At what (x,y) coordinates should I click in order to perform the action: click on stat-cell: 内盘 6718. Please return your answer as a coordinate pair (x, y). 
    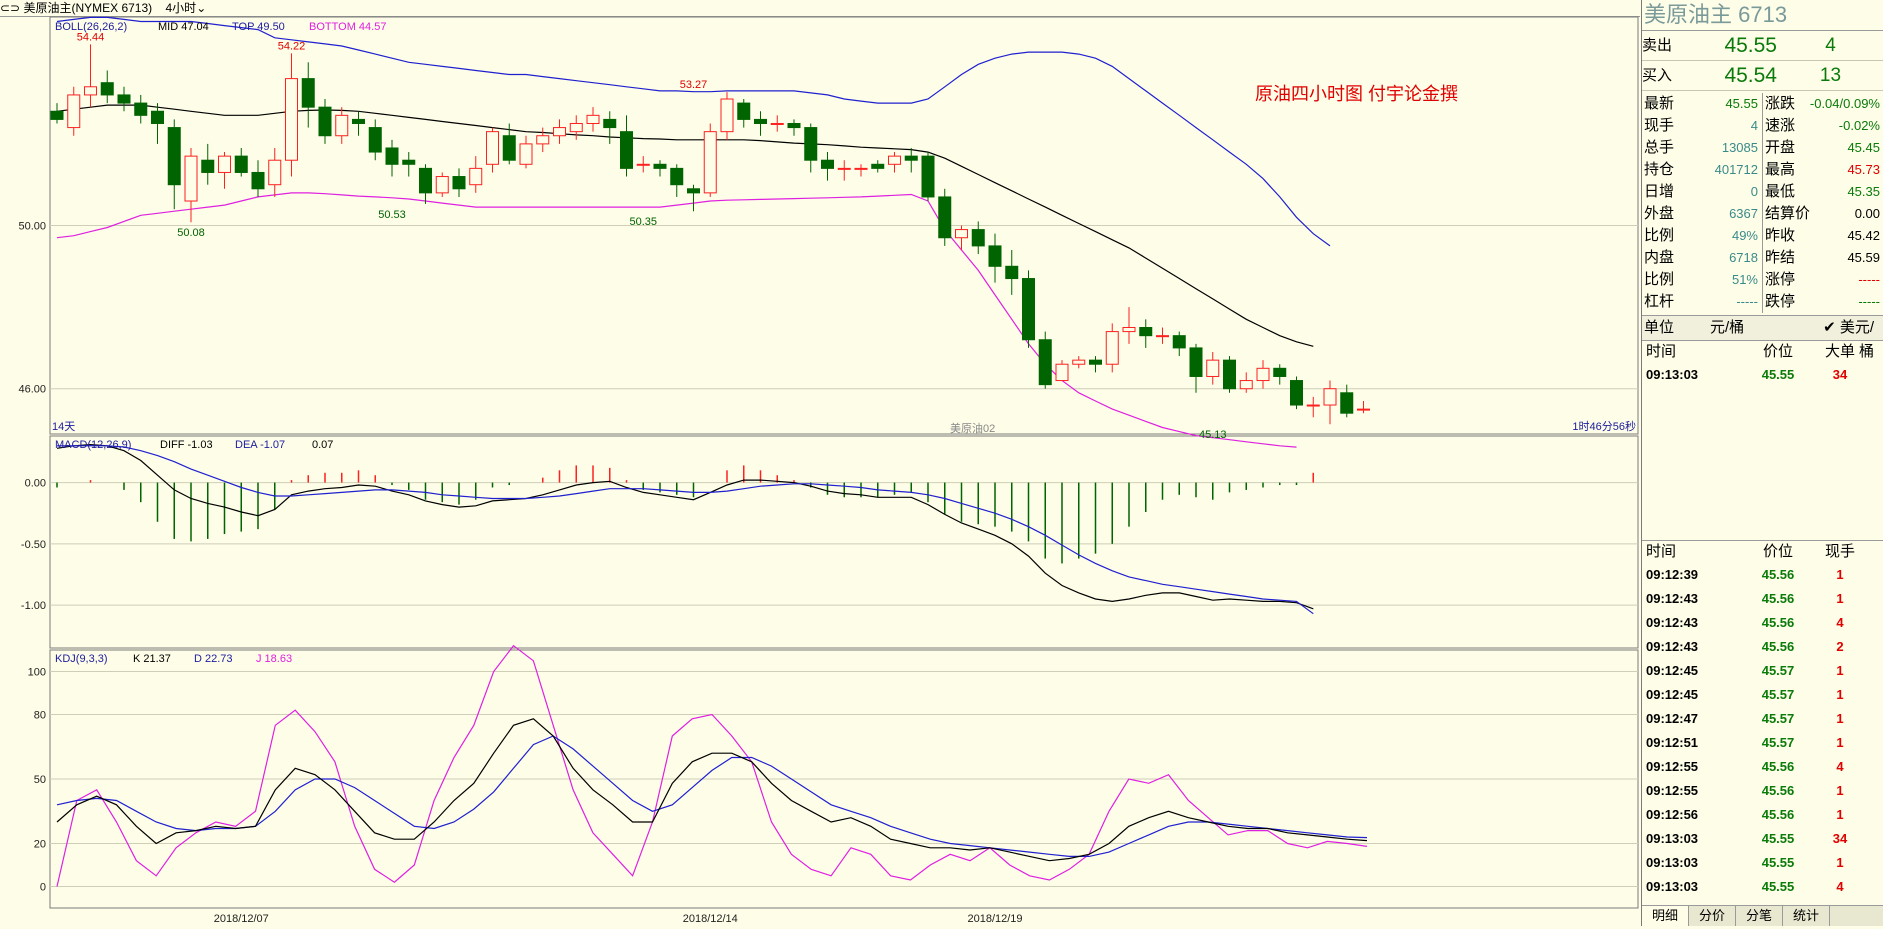
    Looking at the image, I should click on (1702, 258).